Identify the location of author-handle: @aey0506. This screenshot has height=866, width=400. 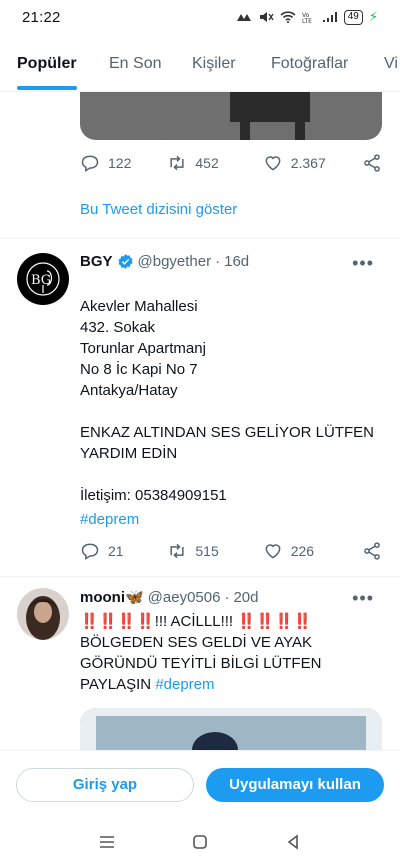
(184, 597).